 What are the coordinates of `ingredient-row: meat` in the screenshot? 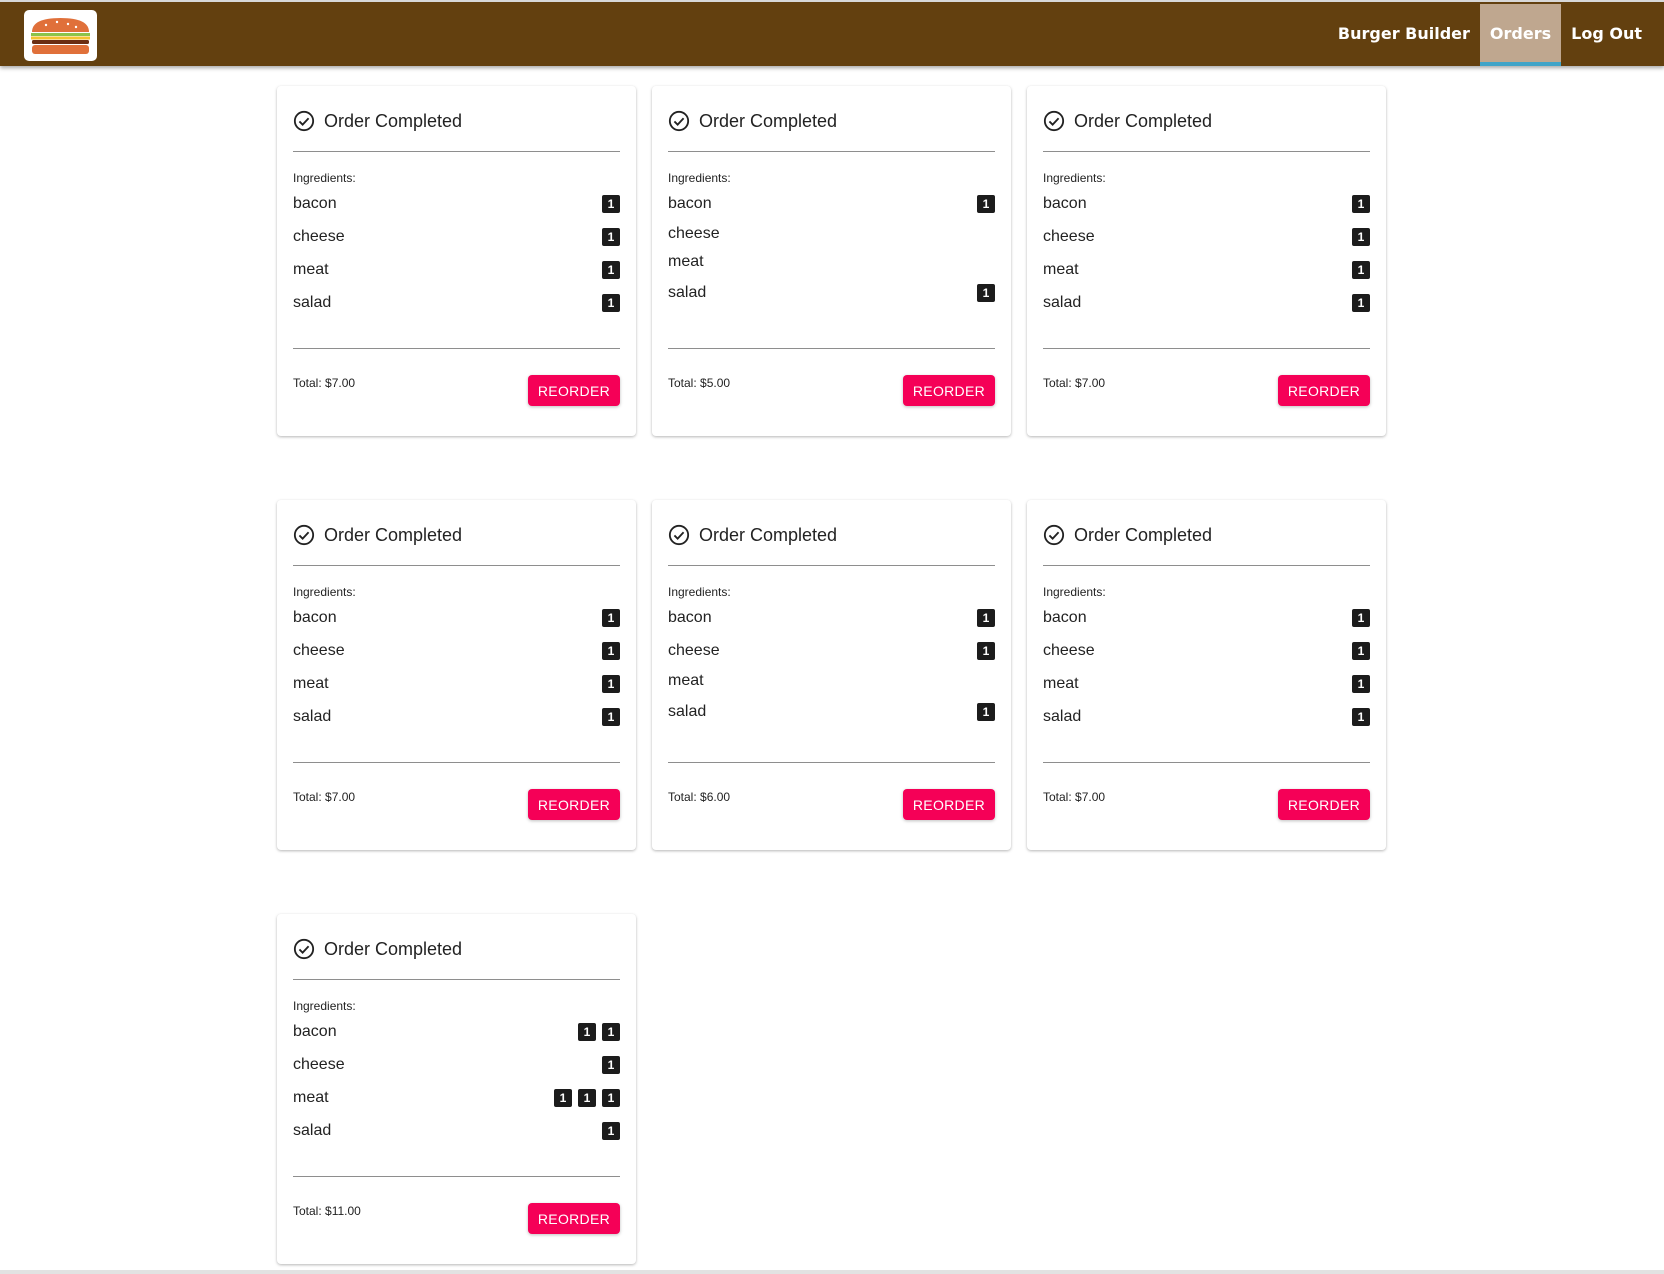 It's located at (831, 681).